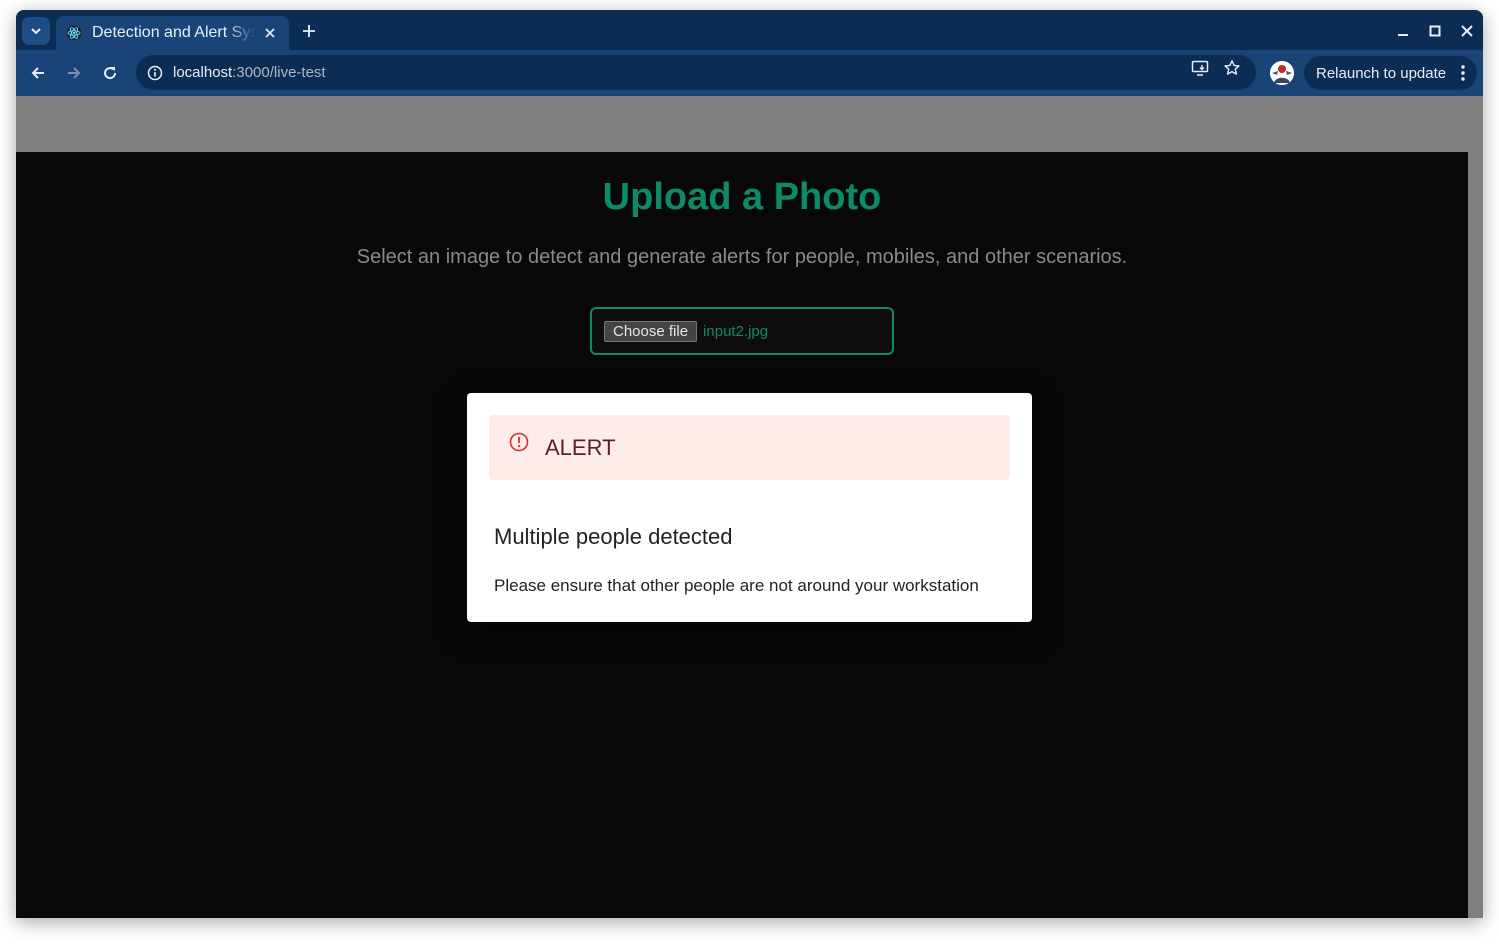 This screenshot has height=950, width=1499. Describe the element at coordinates (519, 441) in the screenshot. I see `error-outline-icon` at that location.